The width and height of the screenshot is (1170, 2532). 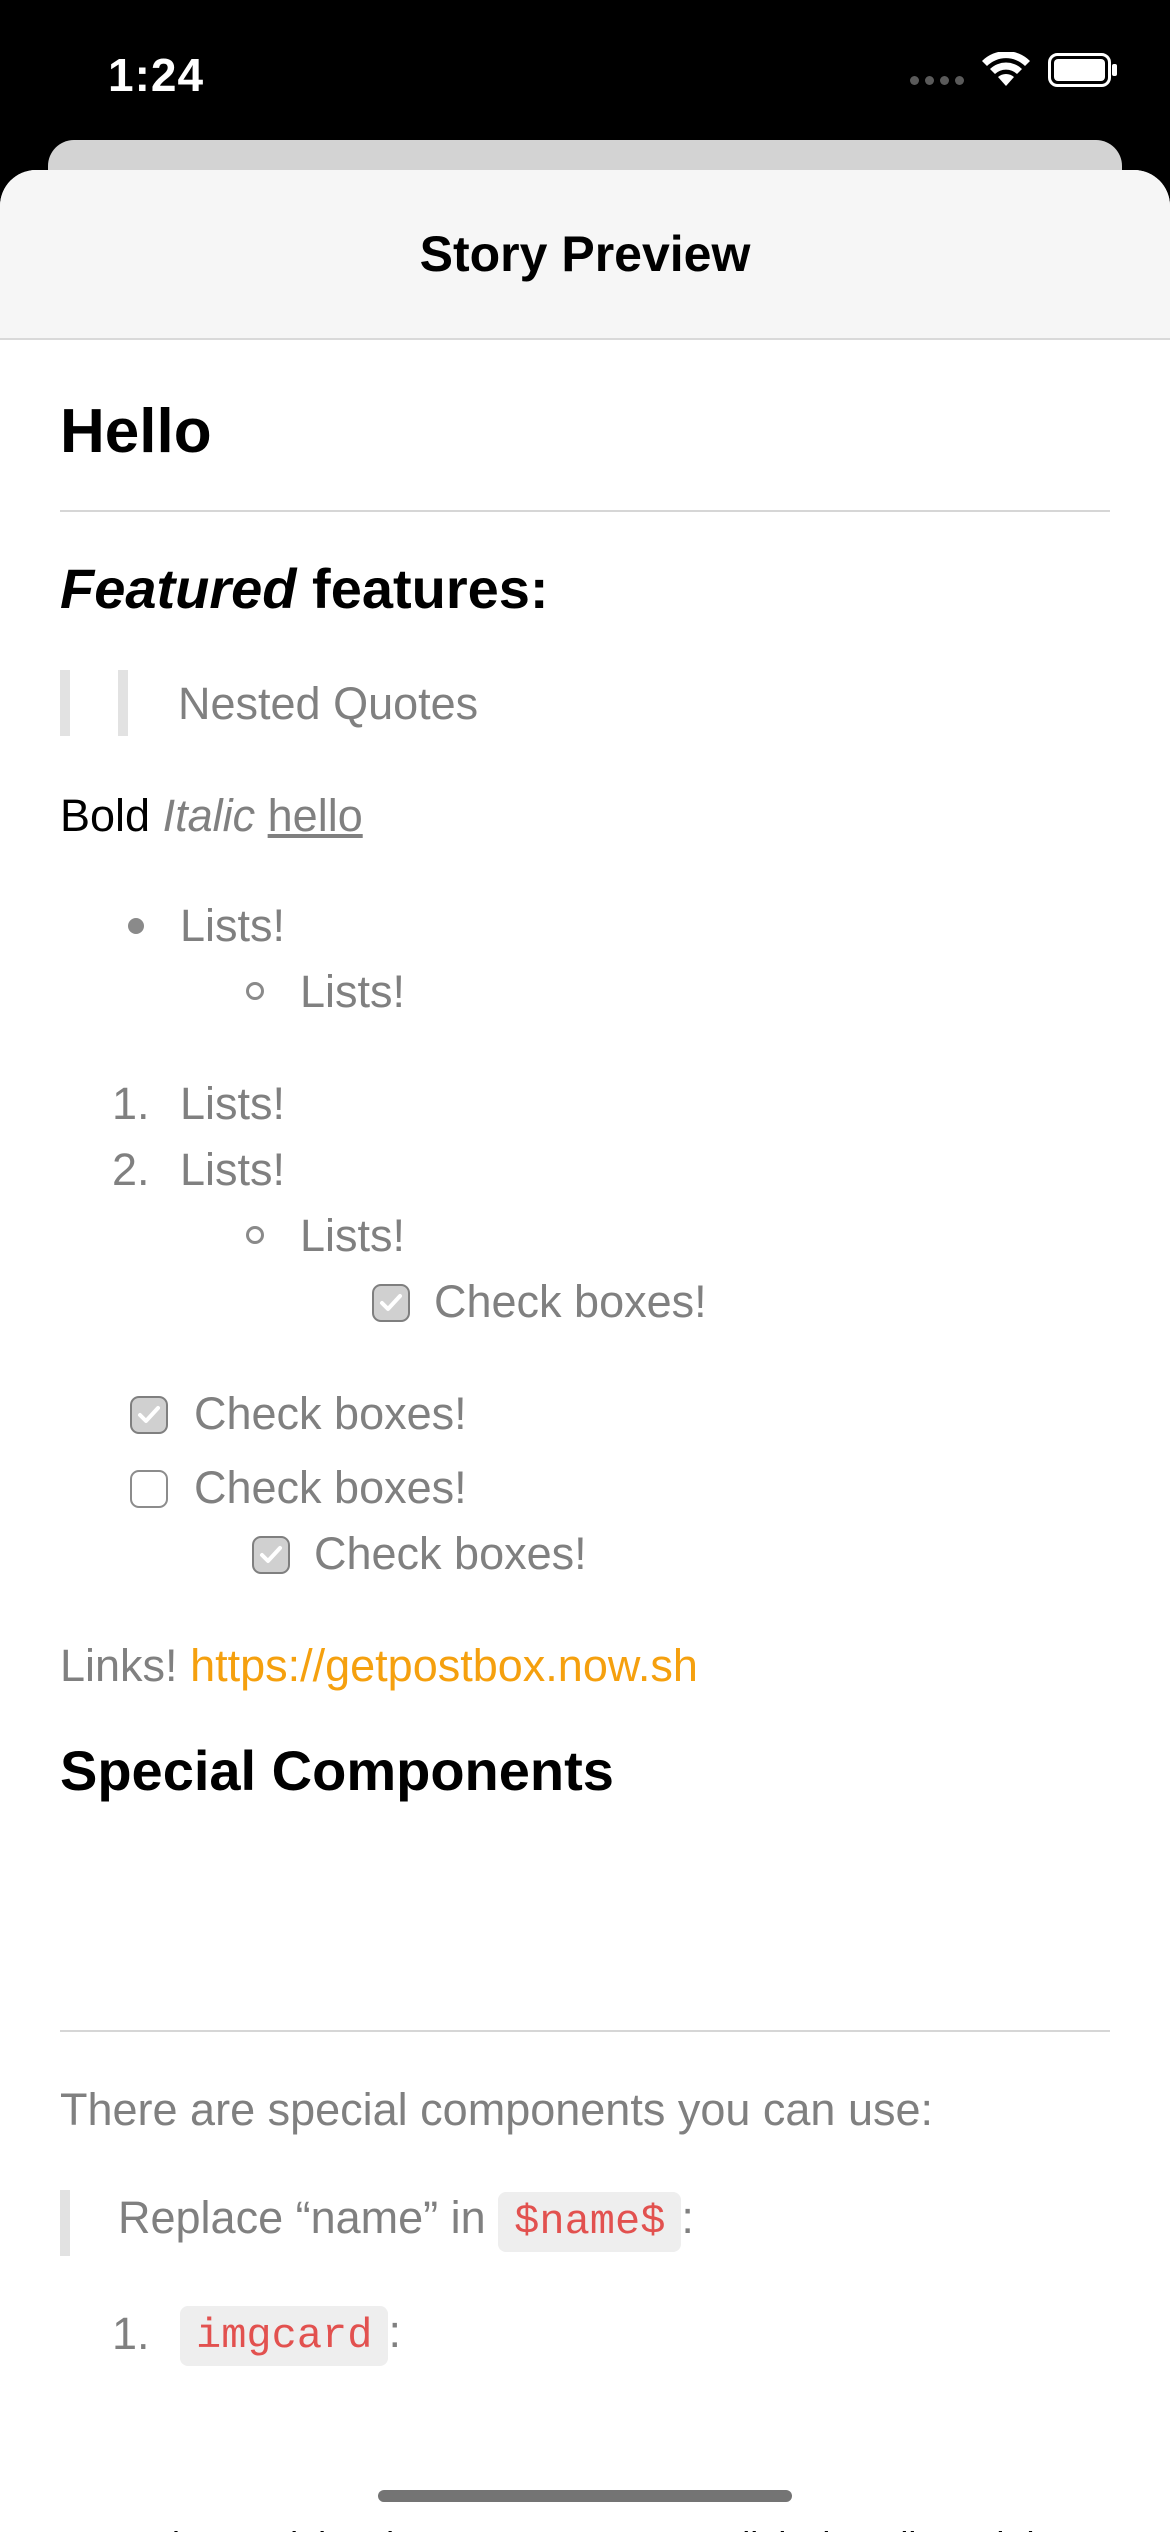 I want to click on bullet-item-nested: Lists!, so click(x=353, y=991).